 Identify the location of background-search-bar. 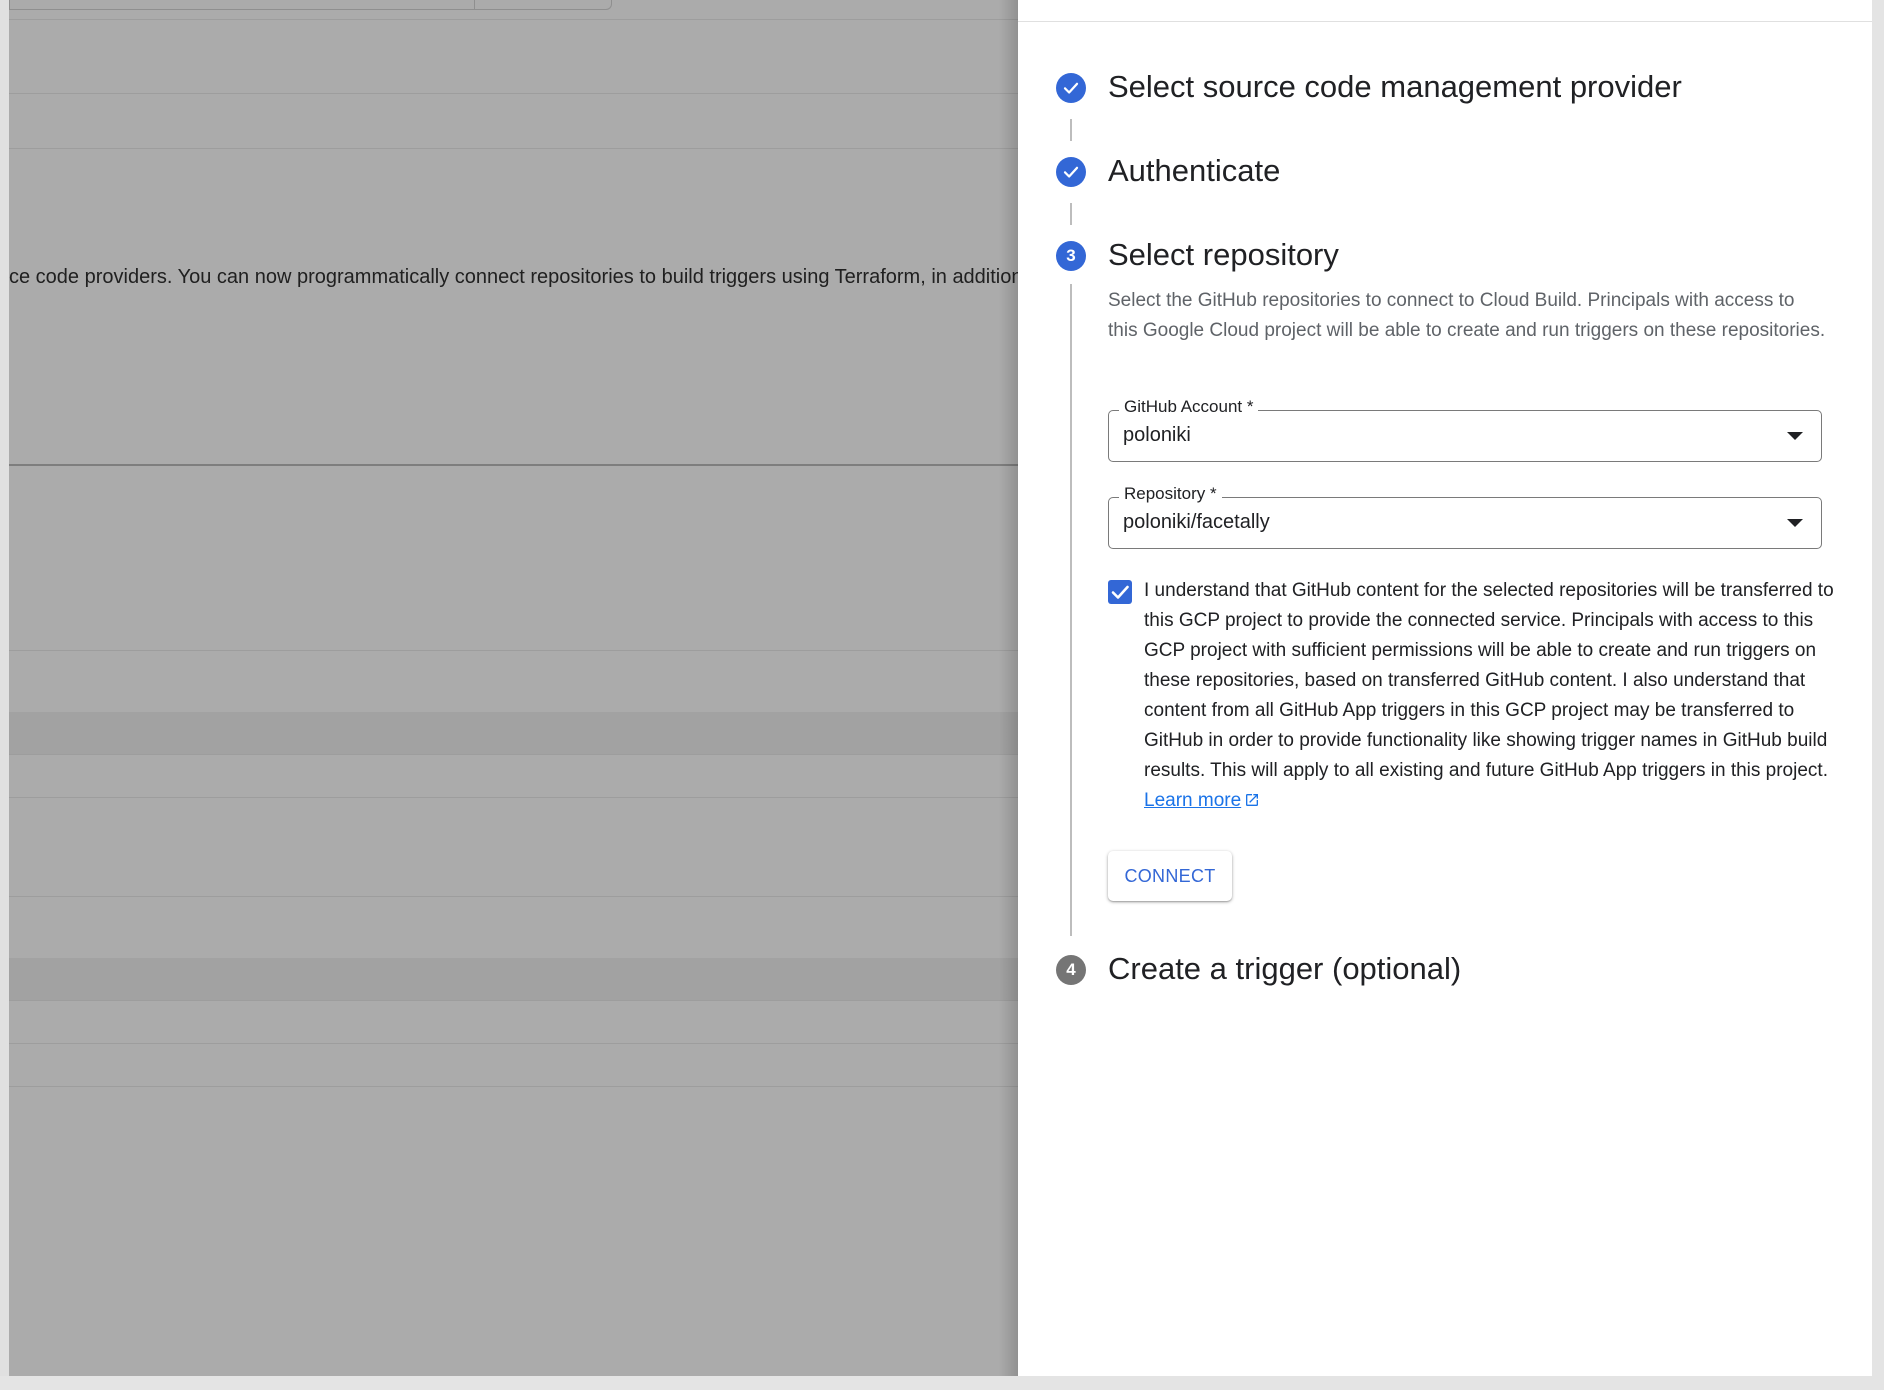
(310, 5).